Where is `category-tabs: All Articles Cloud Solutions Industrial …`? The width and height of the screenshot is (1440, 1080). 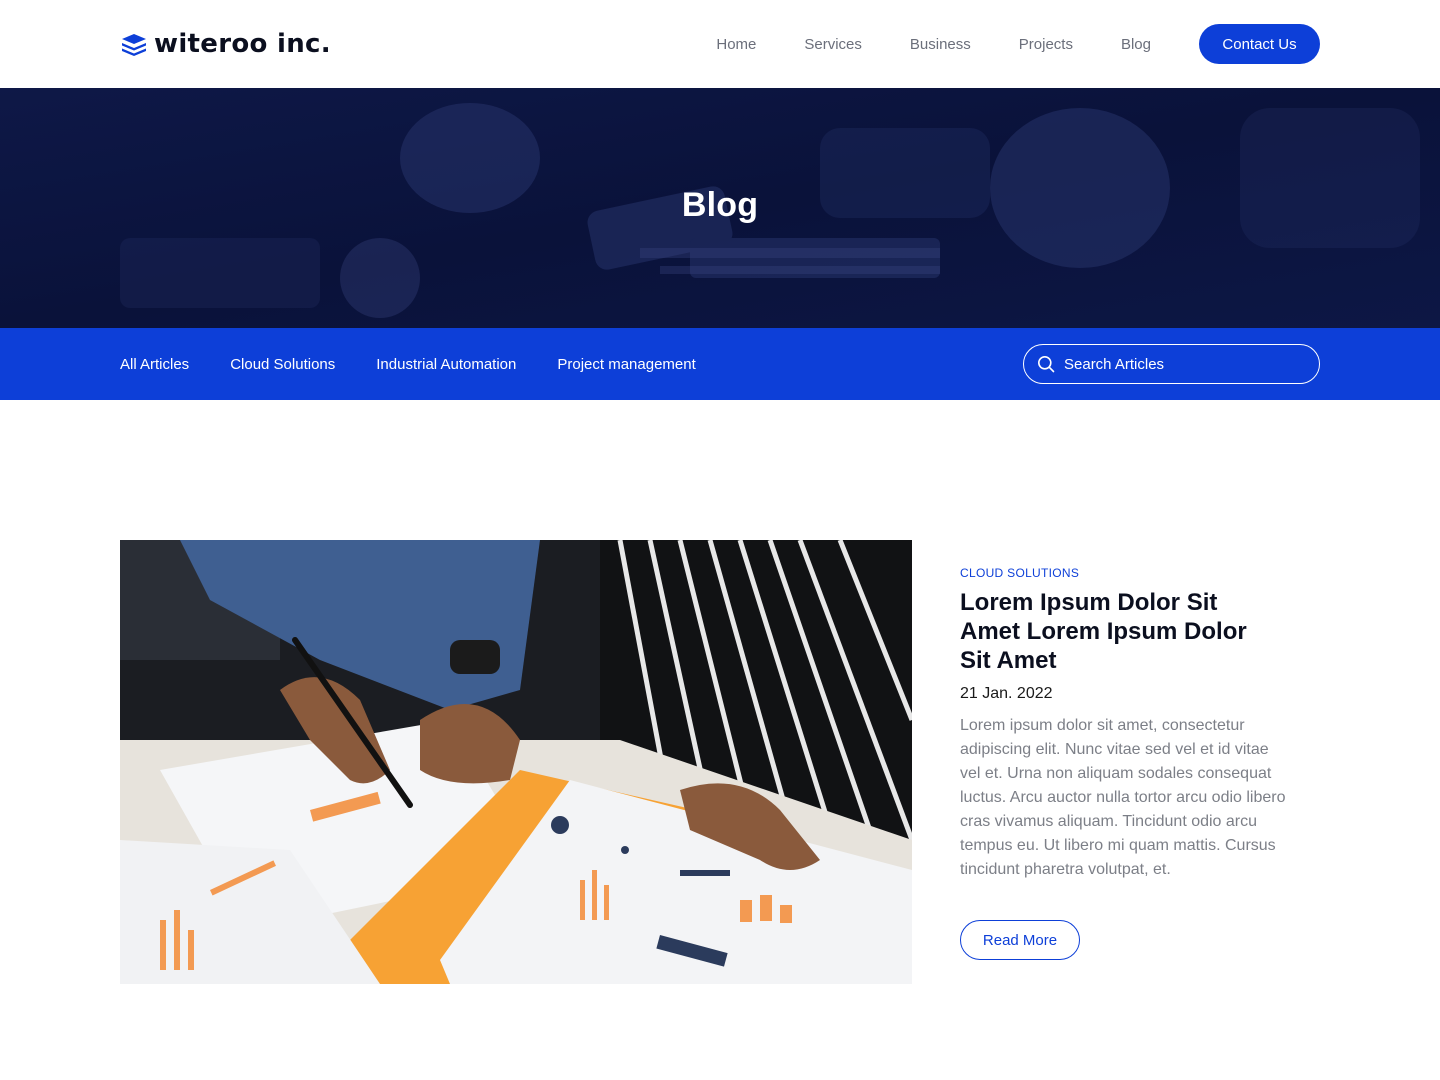 category-tabs: All Articles Cloud Solutions Industrial … is located at coordinates (428, 364).